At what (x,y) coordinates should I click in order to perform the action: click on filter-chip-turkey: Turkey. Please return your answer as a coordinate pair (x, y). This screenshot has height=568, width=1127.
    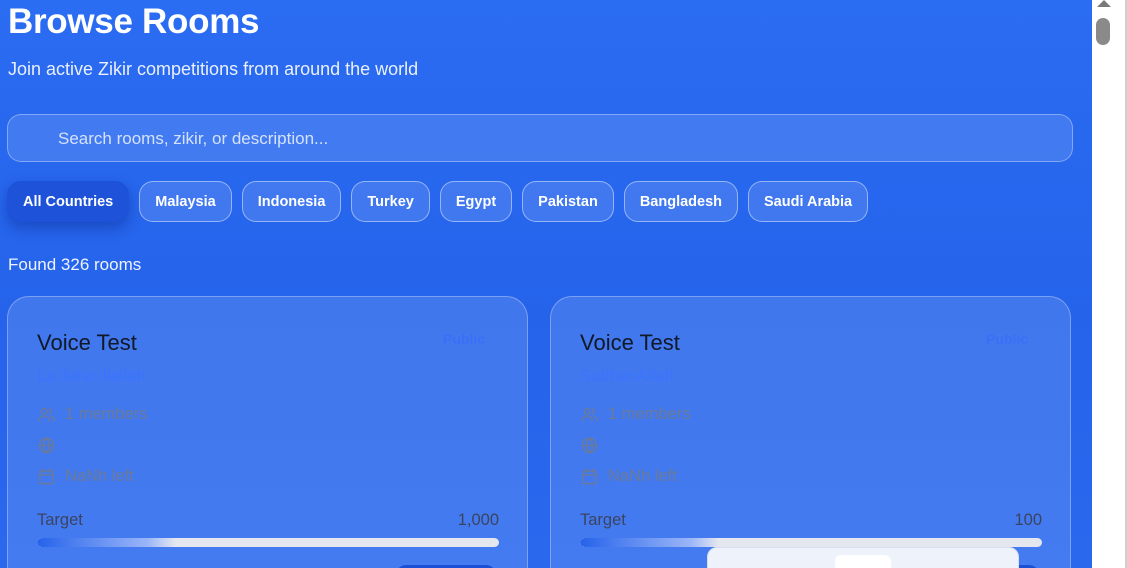
    Looking at the image, I should click on (390, 201).